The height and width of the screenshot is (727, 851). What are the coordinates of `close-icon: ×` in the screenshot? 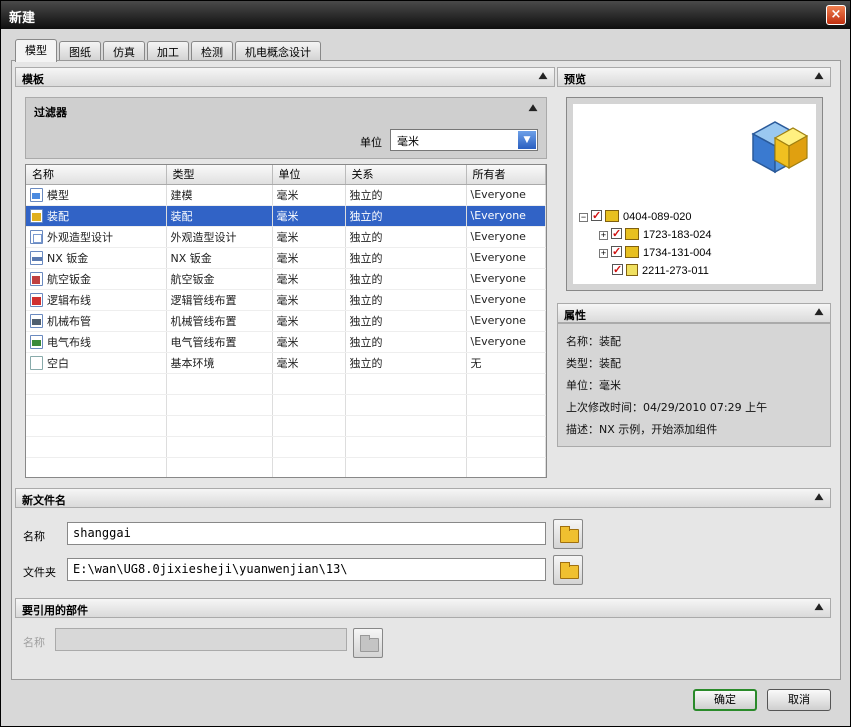 It's located at (836, 15).